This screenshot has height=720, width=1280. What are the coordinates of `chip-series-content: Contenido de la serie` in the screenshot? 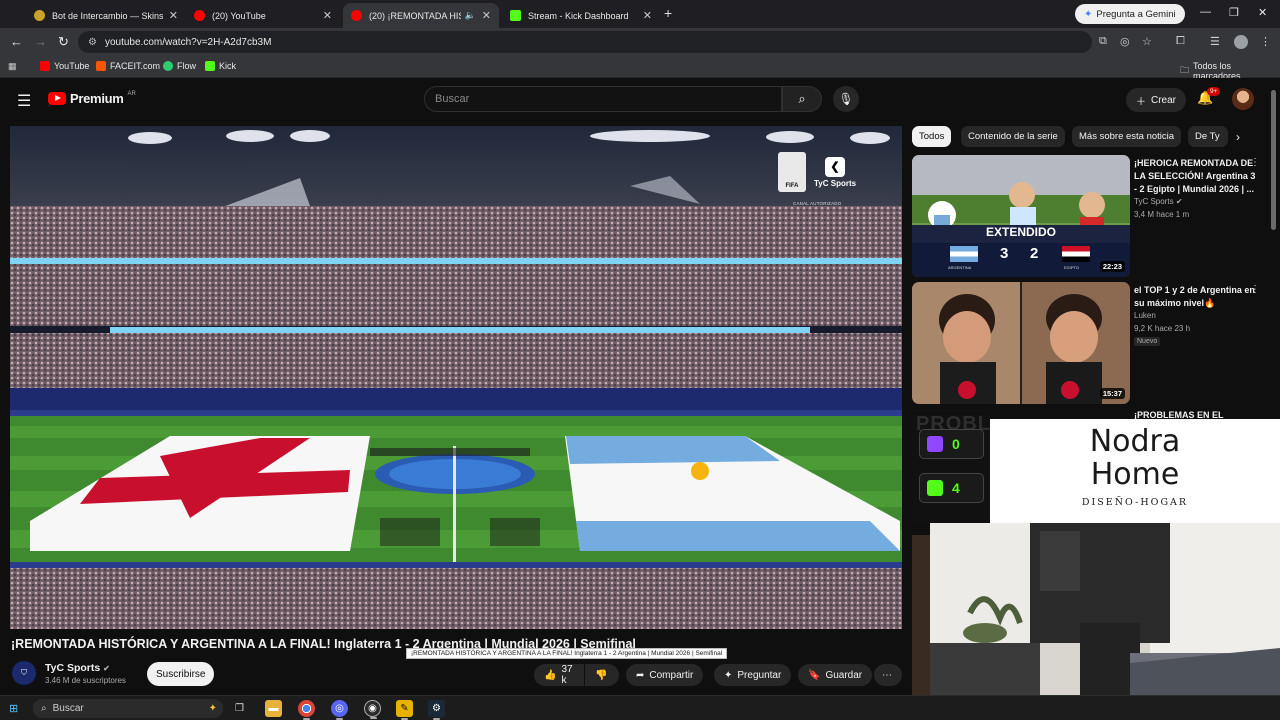 It's located at (1013, 136).